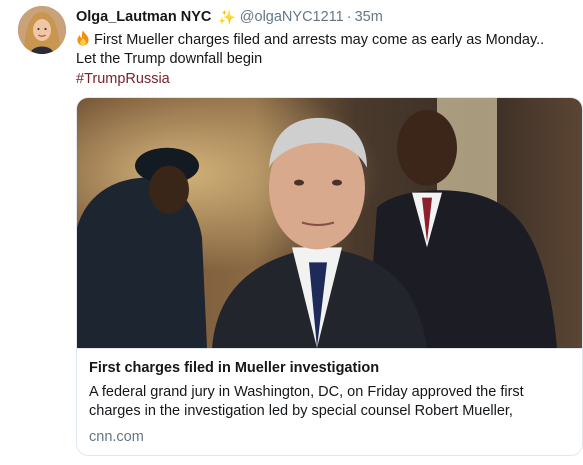  I want to click on tweet-header: Olga_Lautman NYC ✨ @olgaNYC1211 · 35m, so click(329, 17).